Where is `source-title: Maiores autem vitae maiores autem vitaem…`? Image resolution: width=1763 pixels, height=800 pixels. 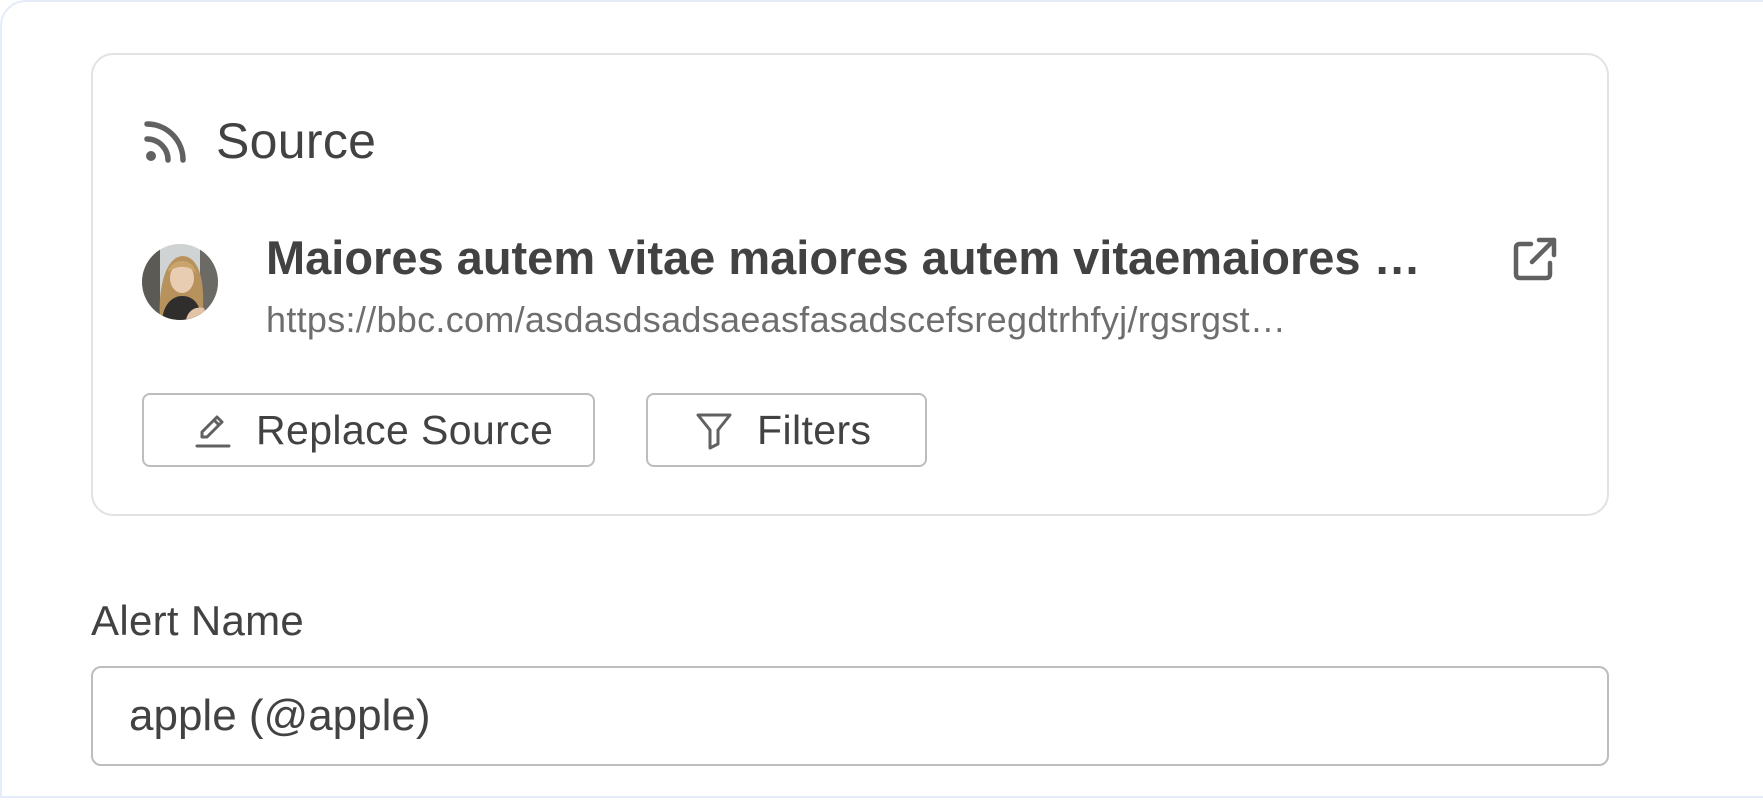 source-title: Maiores autem vitae maiores autem vitaem… is located at coordinates (850, 258).